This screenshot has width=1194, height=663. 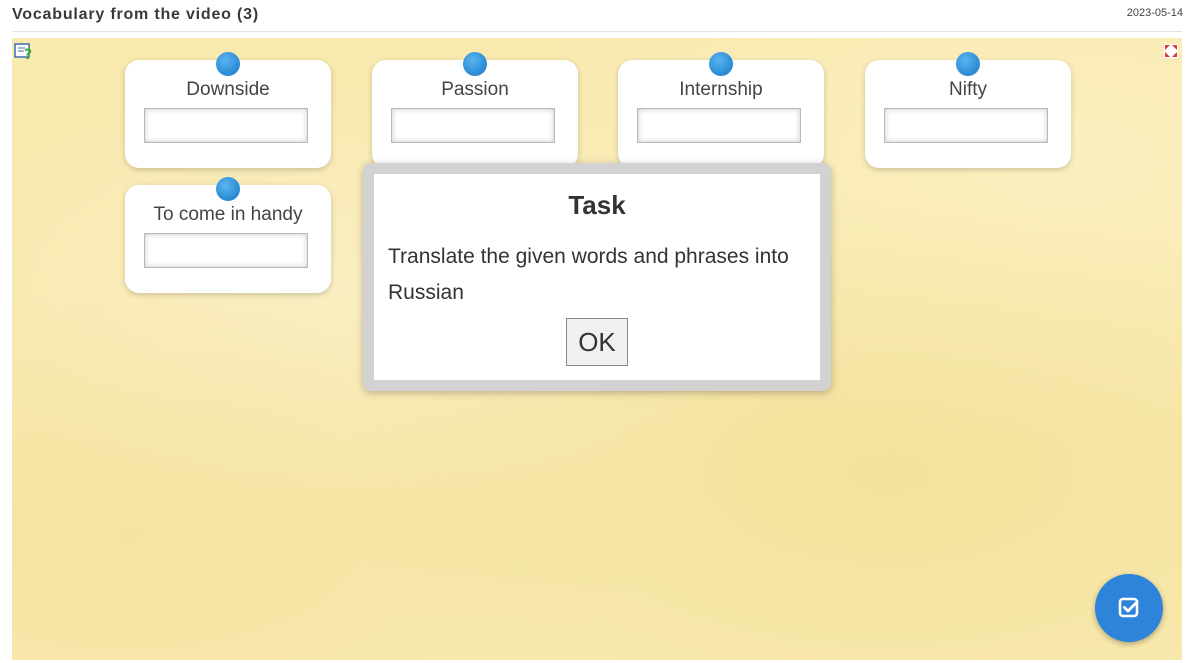 I want to click on card-label: Downside, so click(x=228, y=89).